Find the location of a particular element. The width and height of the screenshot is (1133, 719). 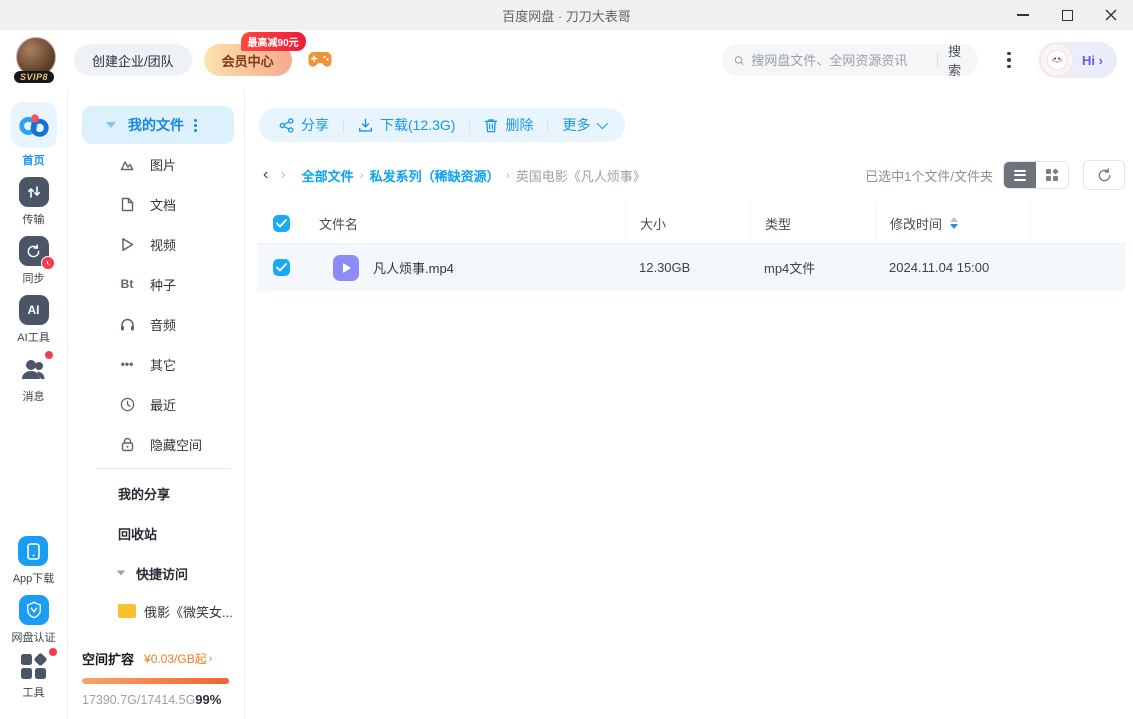

assistant-button: Hi › is located at coordinates (1077, 60).